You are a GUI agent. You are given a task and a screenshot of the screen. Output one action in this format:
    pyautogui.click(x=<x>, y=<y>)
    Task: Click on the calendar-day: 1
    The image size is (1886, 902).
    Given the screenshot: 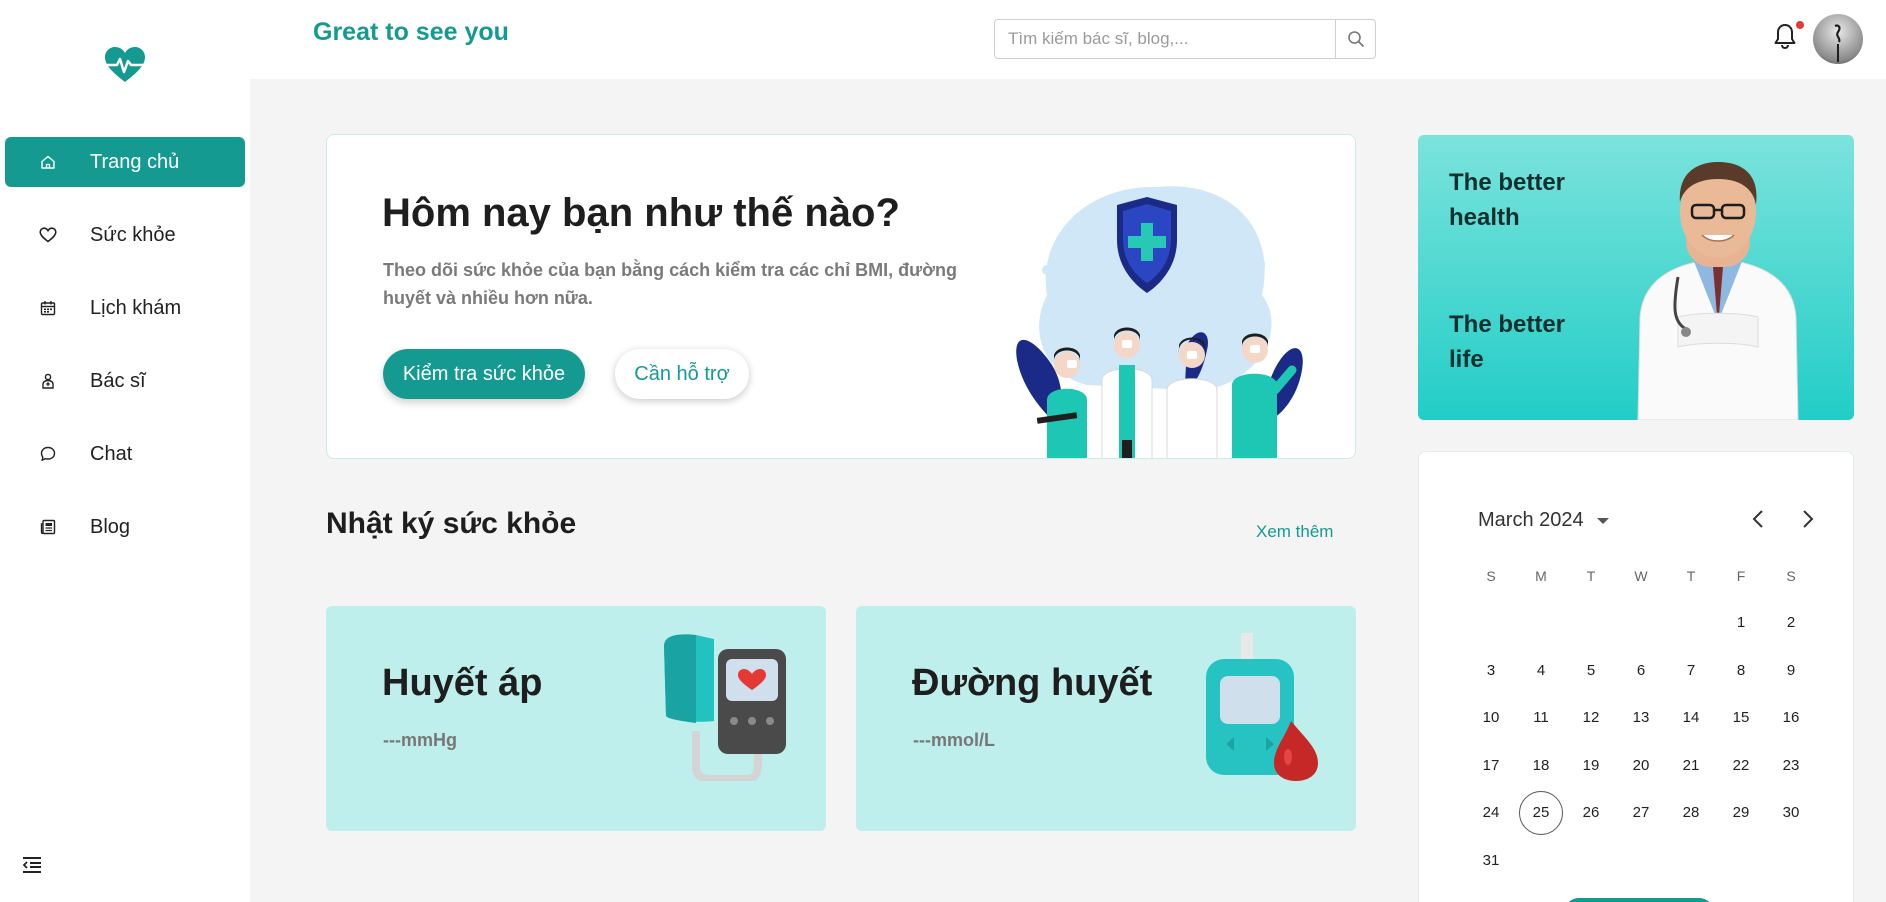 What is the action you would take?
    pyautogui.click(x=1741, y=623)
    